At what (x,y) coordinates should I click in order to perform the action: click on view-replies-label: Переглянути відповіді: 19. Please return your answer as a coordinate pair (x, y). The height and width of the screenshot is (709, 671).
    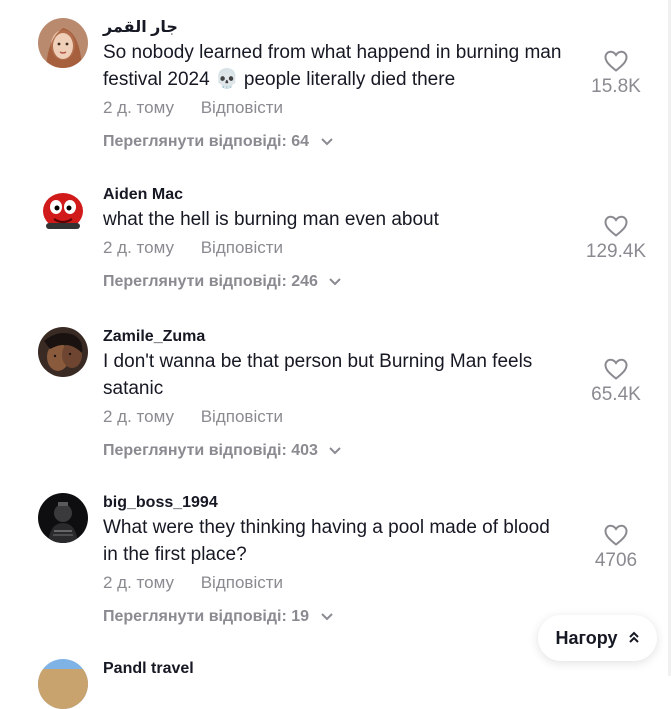
    Looking at the image, I should click on (206, 617).